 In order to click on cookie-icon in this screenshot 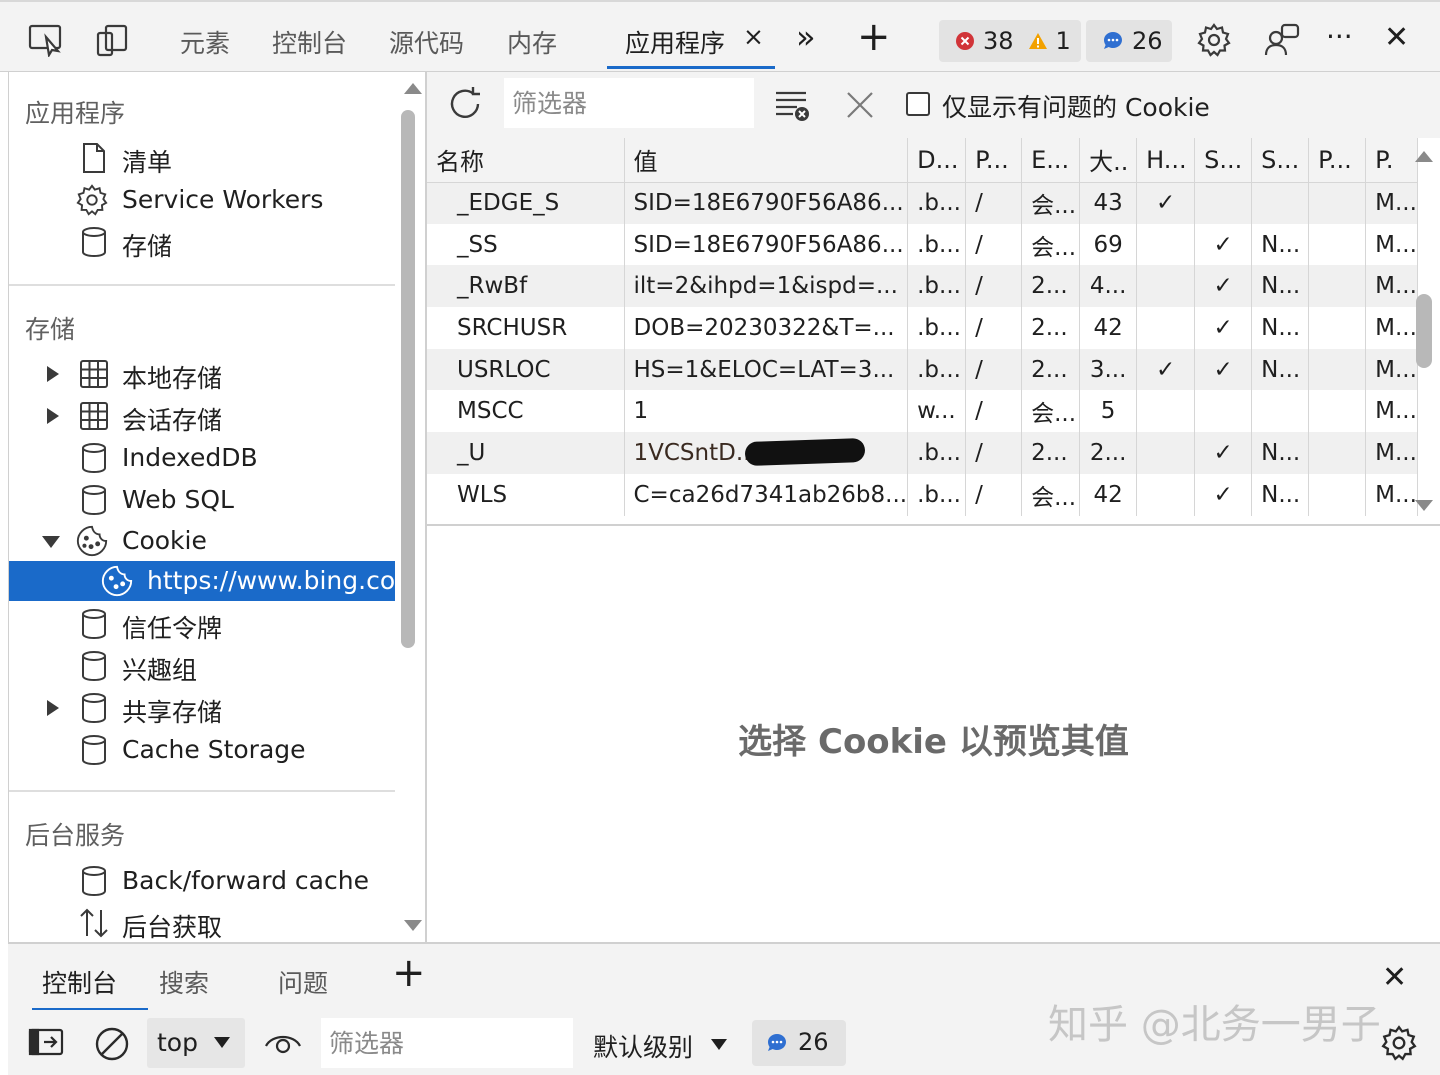, I will do `click(92, 541)`.